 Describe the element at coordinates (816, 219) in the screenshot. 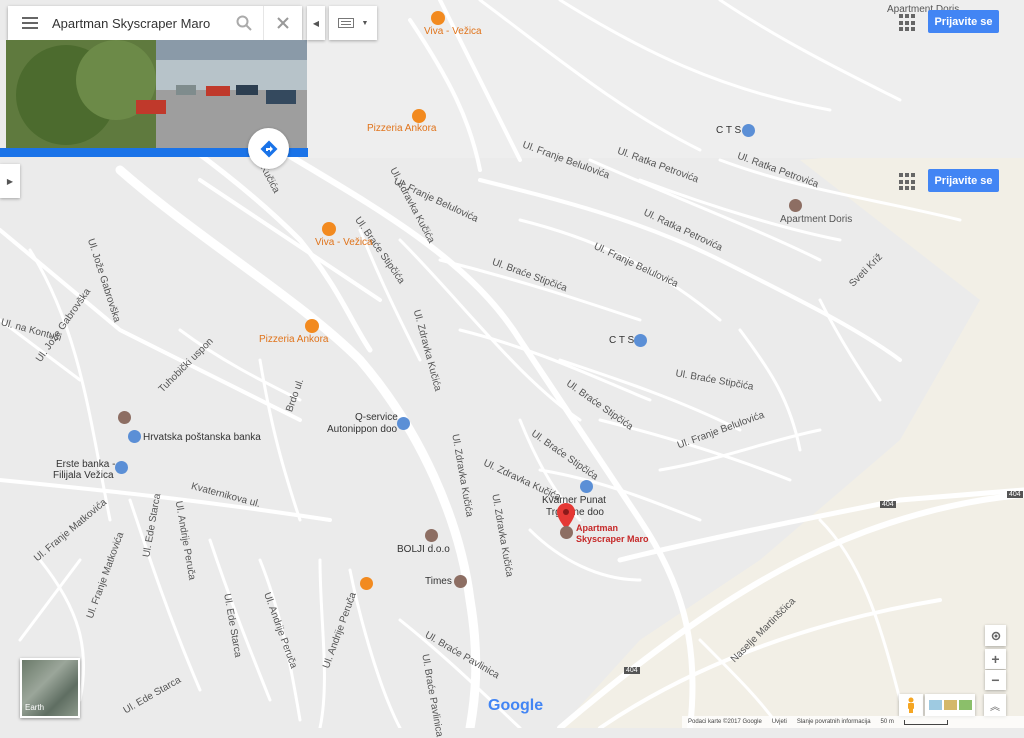

I see `poi-label: Apartment Doris` at that location.